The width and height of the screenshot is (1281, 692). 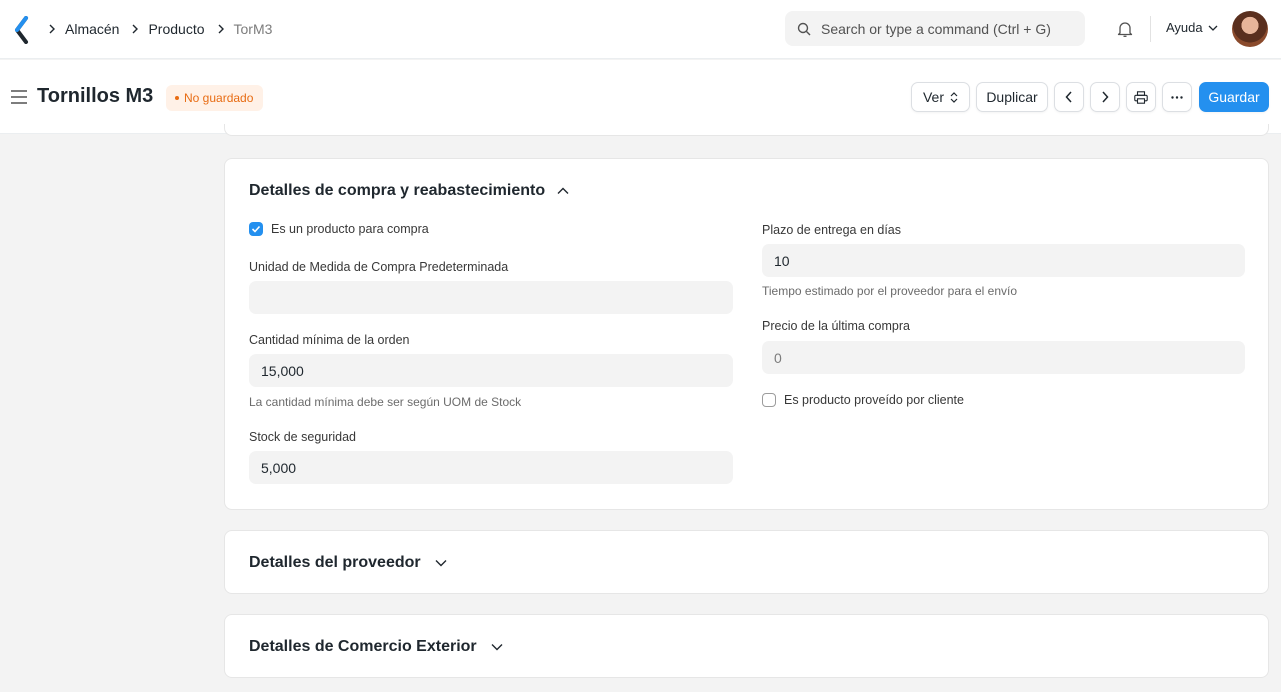 I want to click on supplier-section-card: Detalles del proveedor, so click(x=746, y=562).